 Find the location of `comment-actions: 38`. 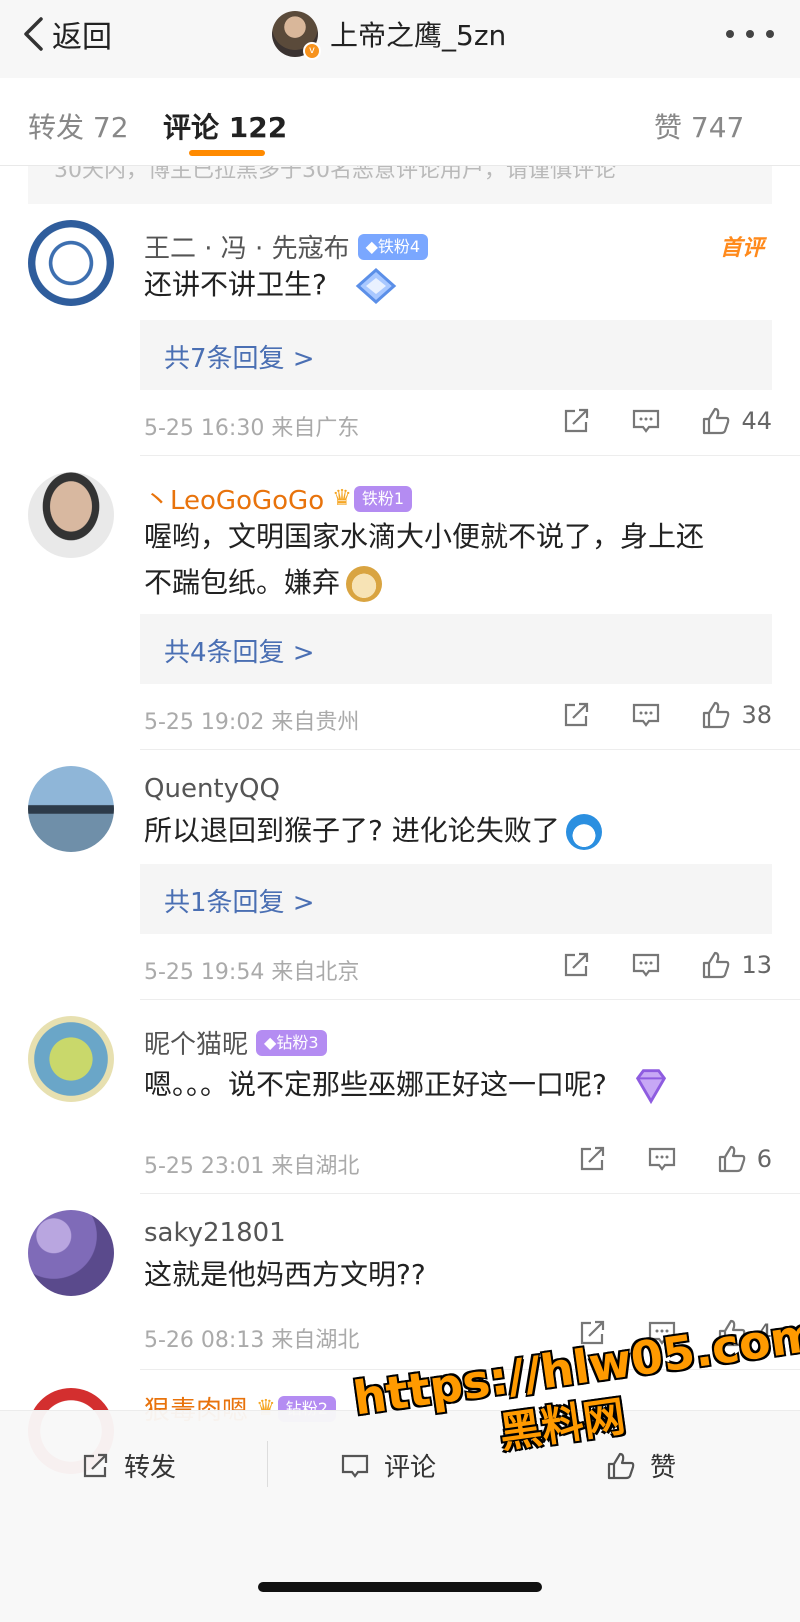

comment-actions: 38 is located at coordinates (646, 715).